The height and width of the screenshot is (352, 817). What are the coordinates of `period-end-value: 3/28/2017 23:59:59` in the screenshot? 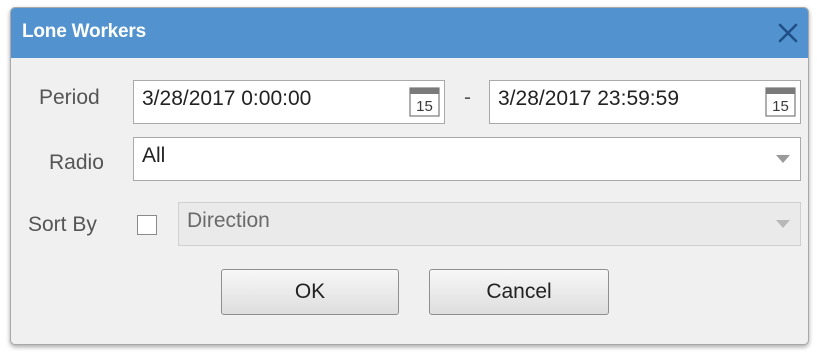 It's located at (589, 98).